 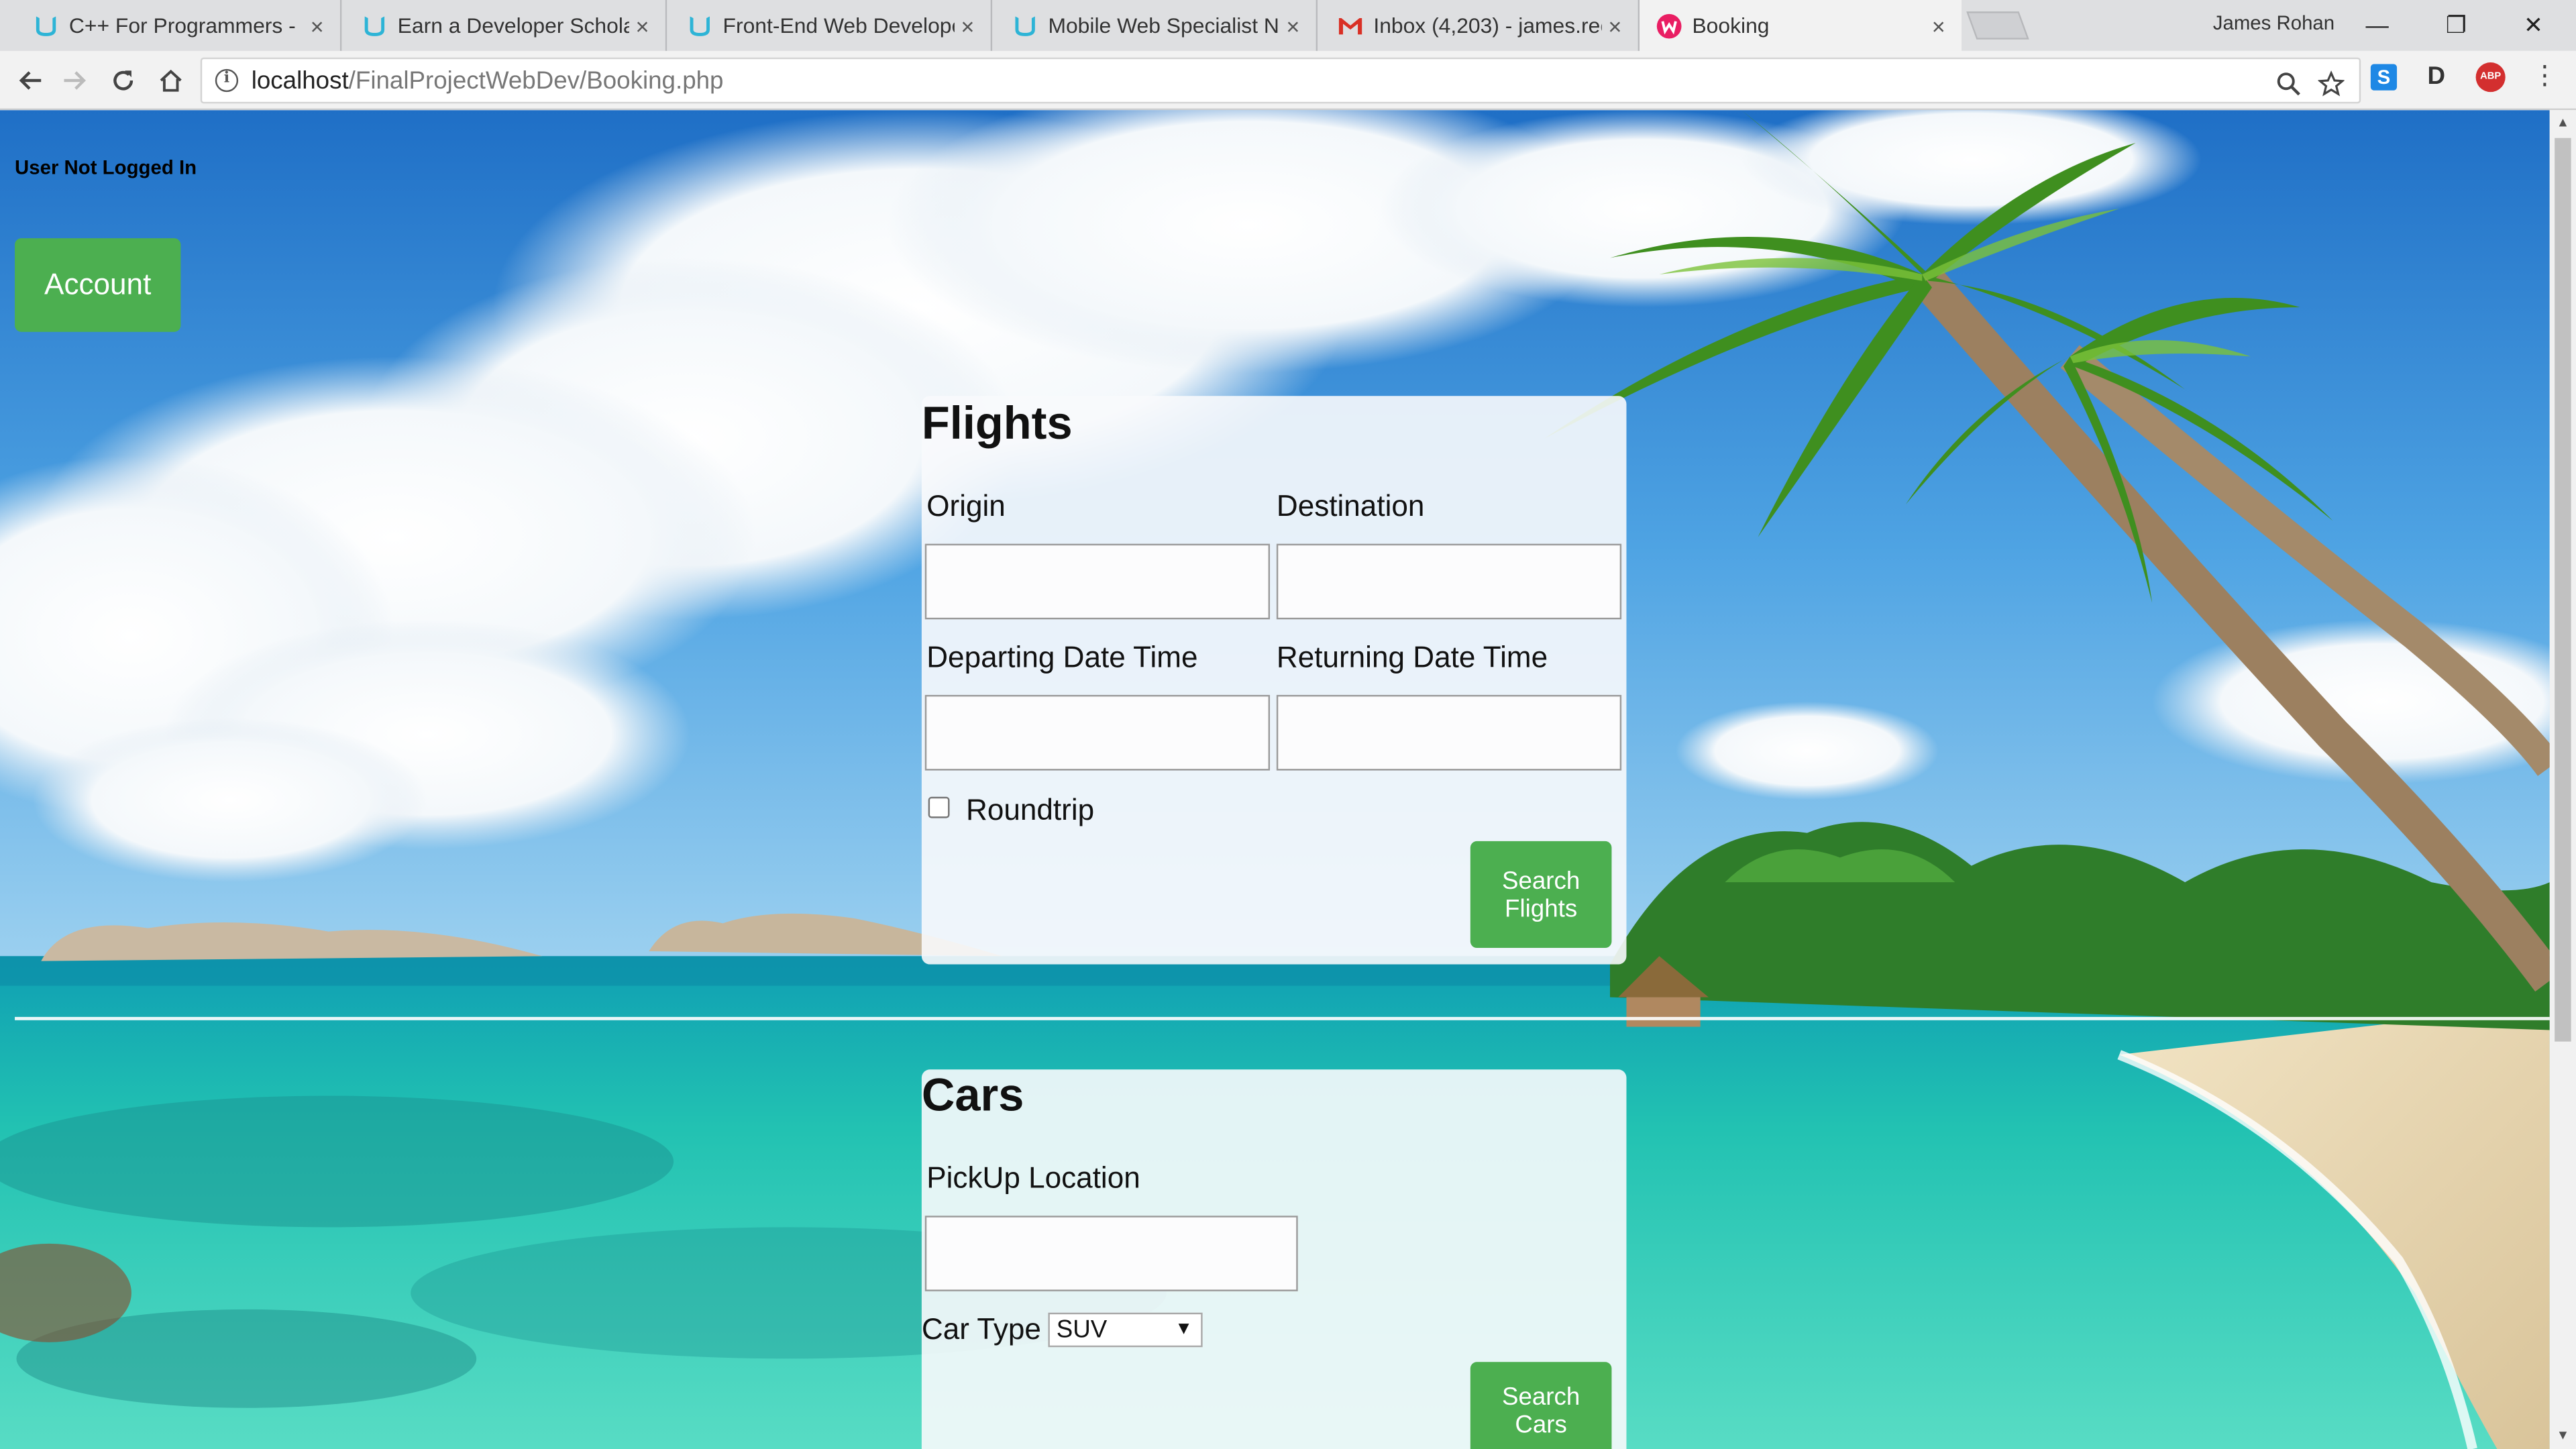 I want to click on origin-label: Origin, so click(x=966, y=506).